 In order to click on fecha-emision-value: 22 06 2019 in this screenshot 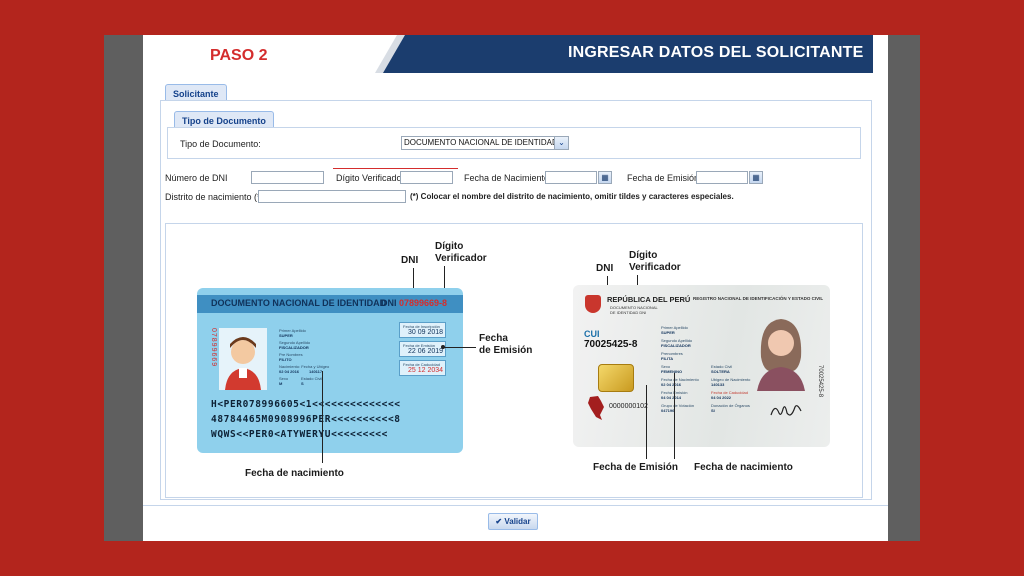, I will do `click(426, 351)`.